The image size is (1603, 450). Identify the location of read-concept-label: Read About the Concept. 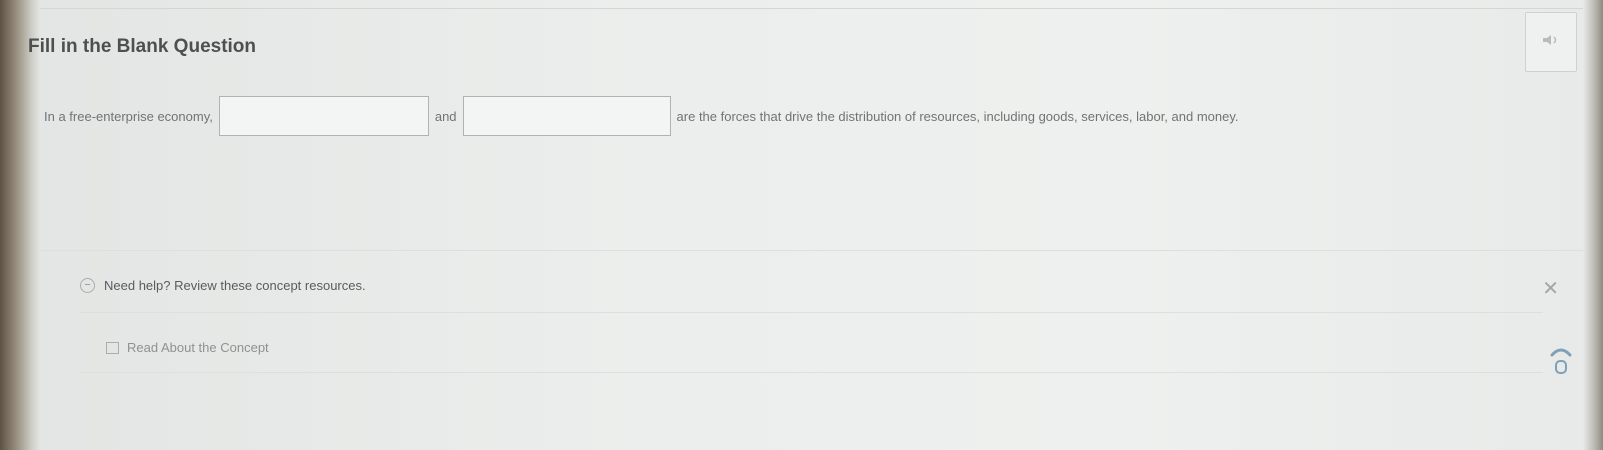
(198, 347).